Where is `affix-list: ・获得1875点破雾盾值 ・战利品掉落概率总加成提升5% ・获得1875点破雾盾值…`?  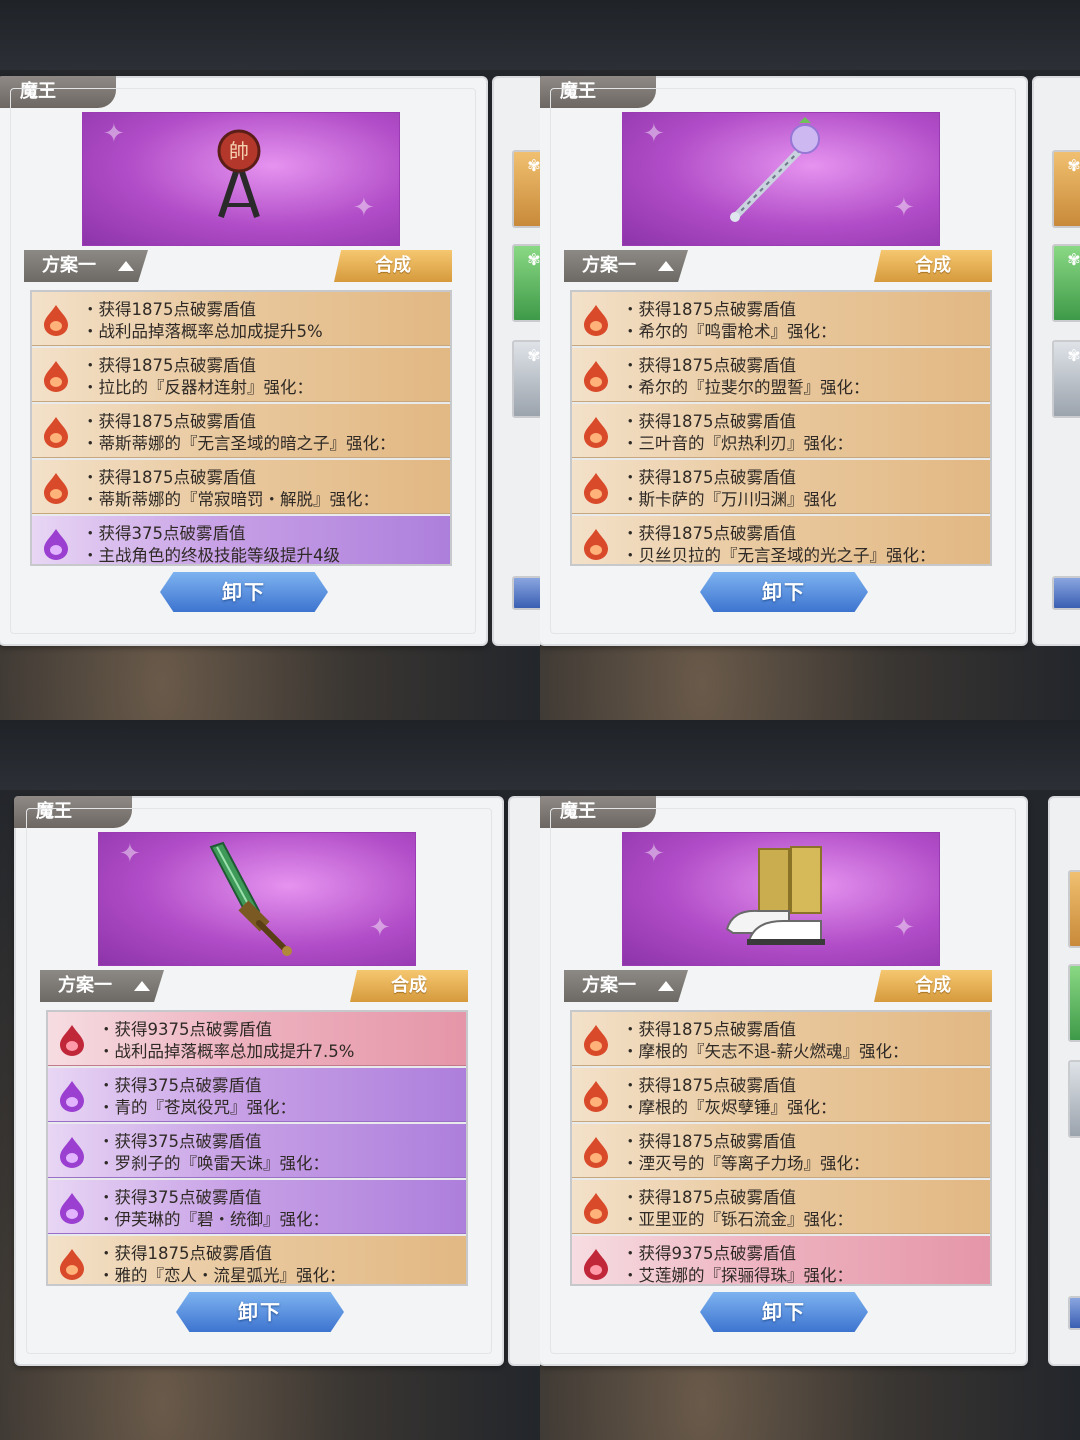
affix-list: ・获得1875点破雾盾值 ・战利品掉落概率总加成提升5% ・获得1875点破雾盾值… is located at coordinates (241, 428).